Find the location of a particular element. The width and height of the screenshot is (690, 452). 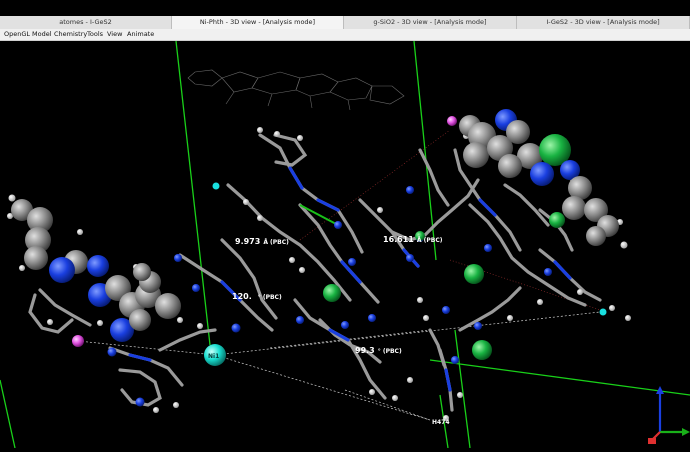

menu-view: View is located at coordinates (114, 34).